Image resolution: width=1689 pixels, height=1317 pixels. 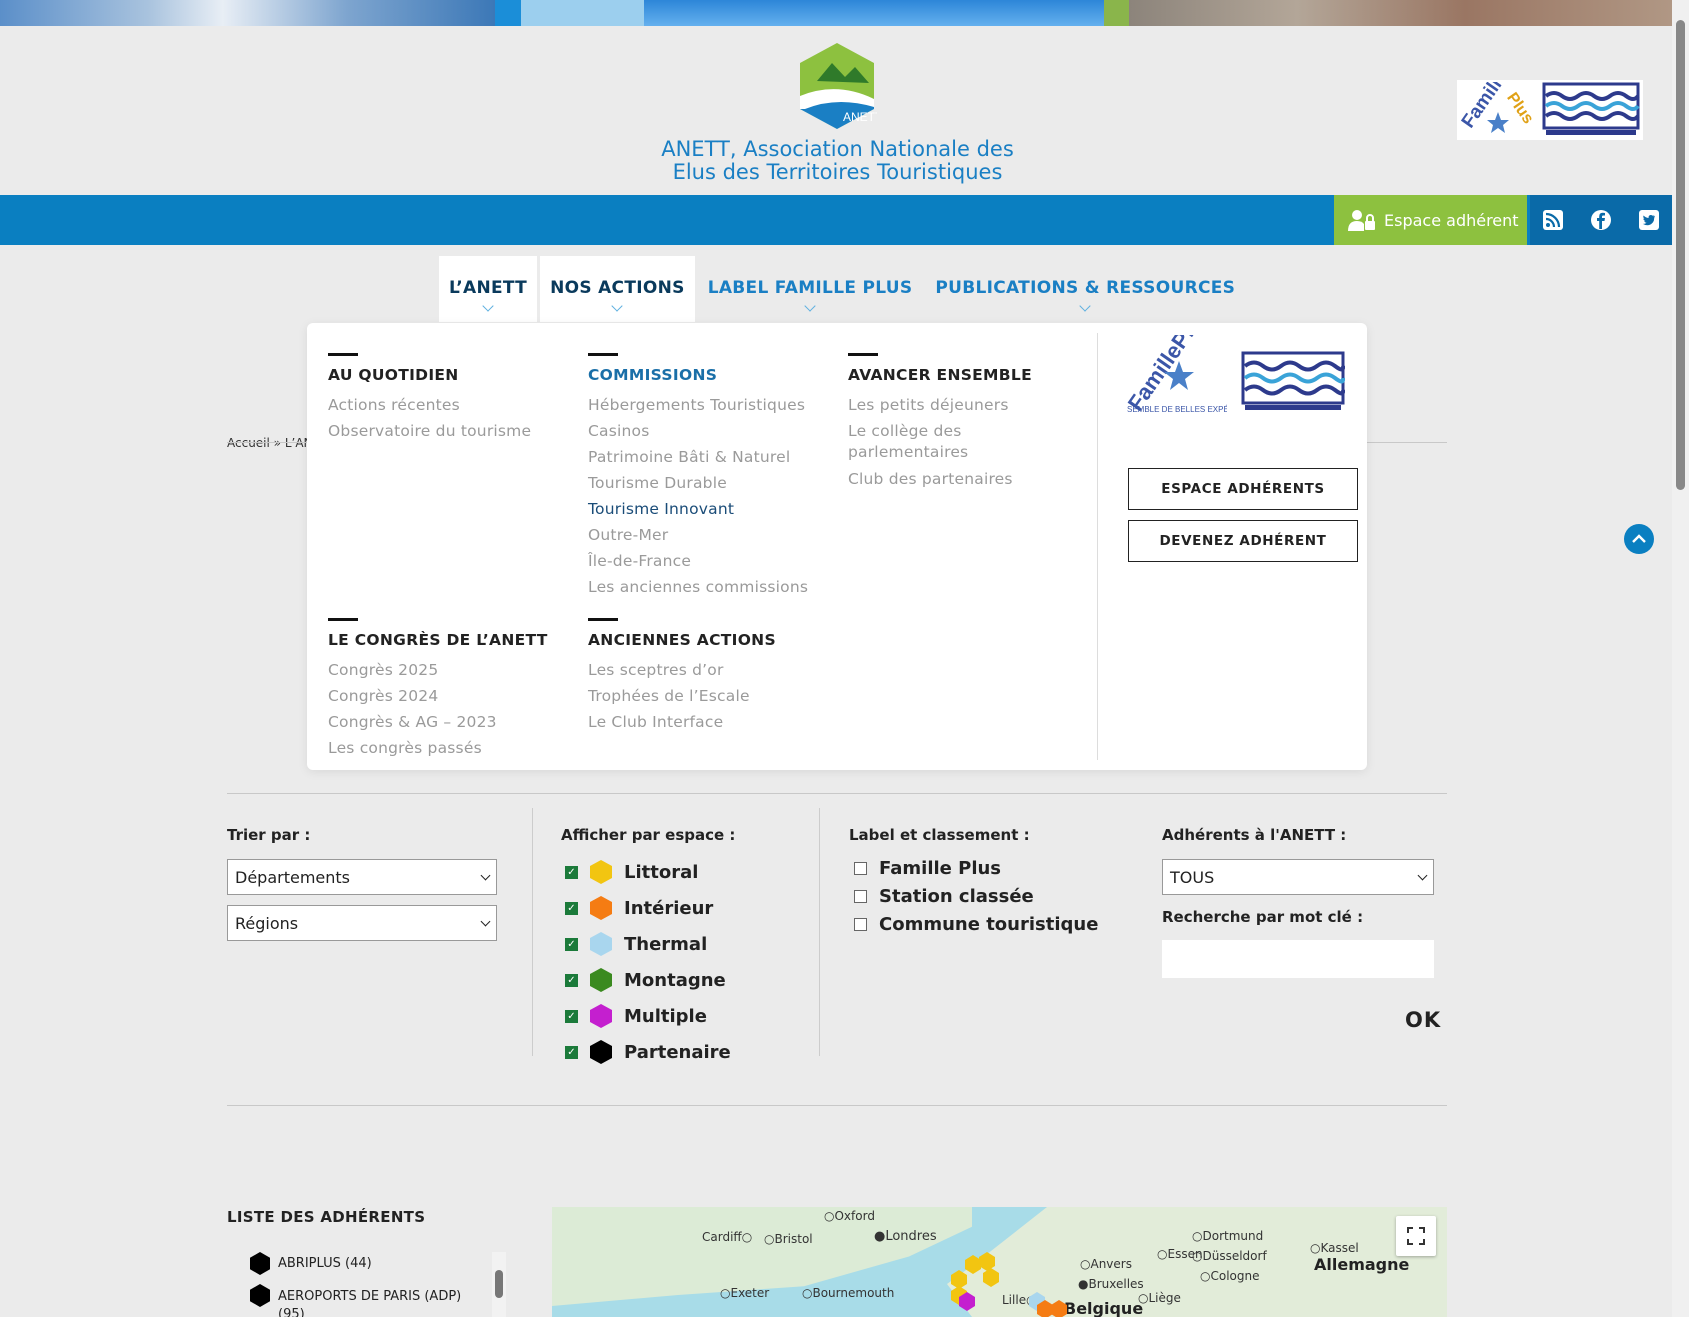 What do you see at coordinates (968, 452) in the screenshot?
I see `mega-link: parlementaires` at bounding box center [968, 452].